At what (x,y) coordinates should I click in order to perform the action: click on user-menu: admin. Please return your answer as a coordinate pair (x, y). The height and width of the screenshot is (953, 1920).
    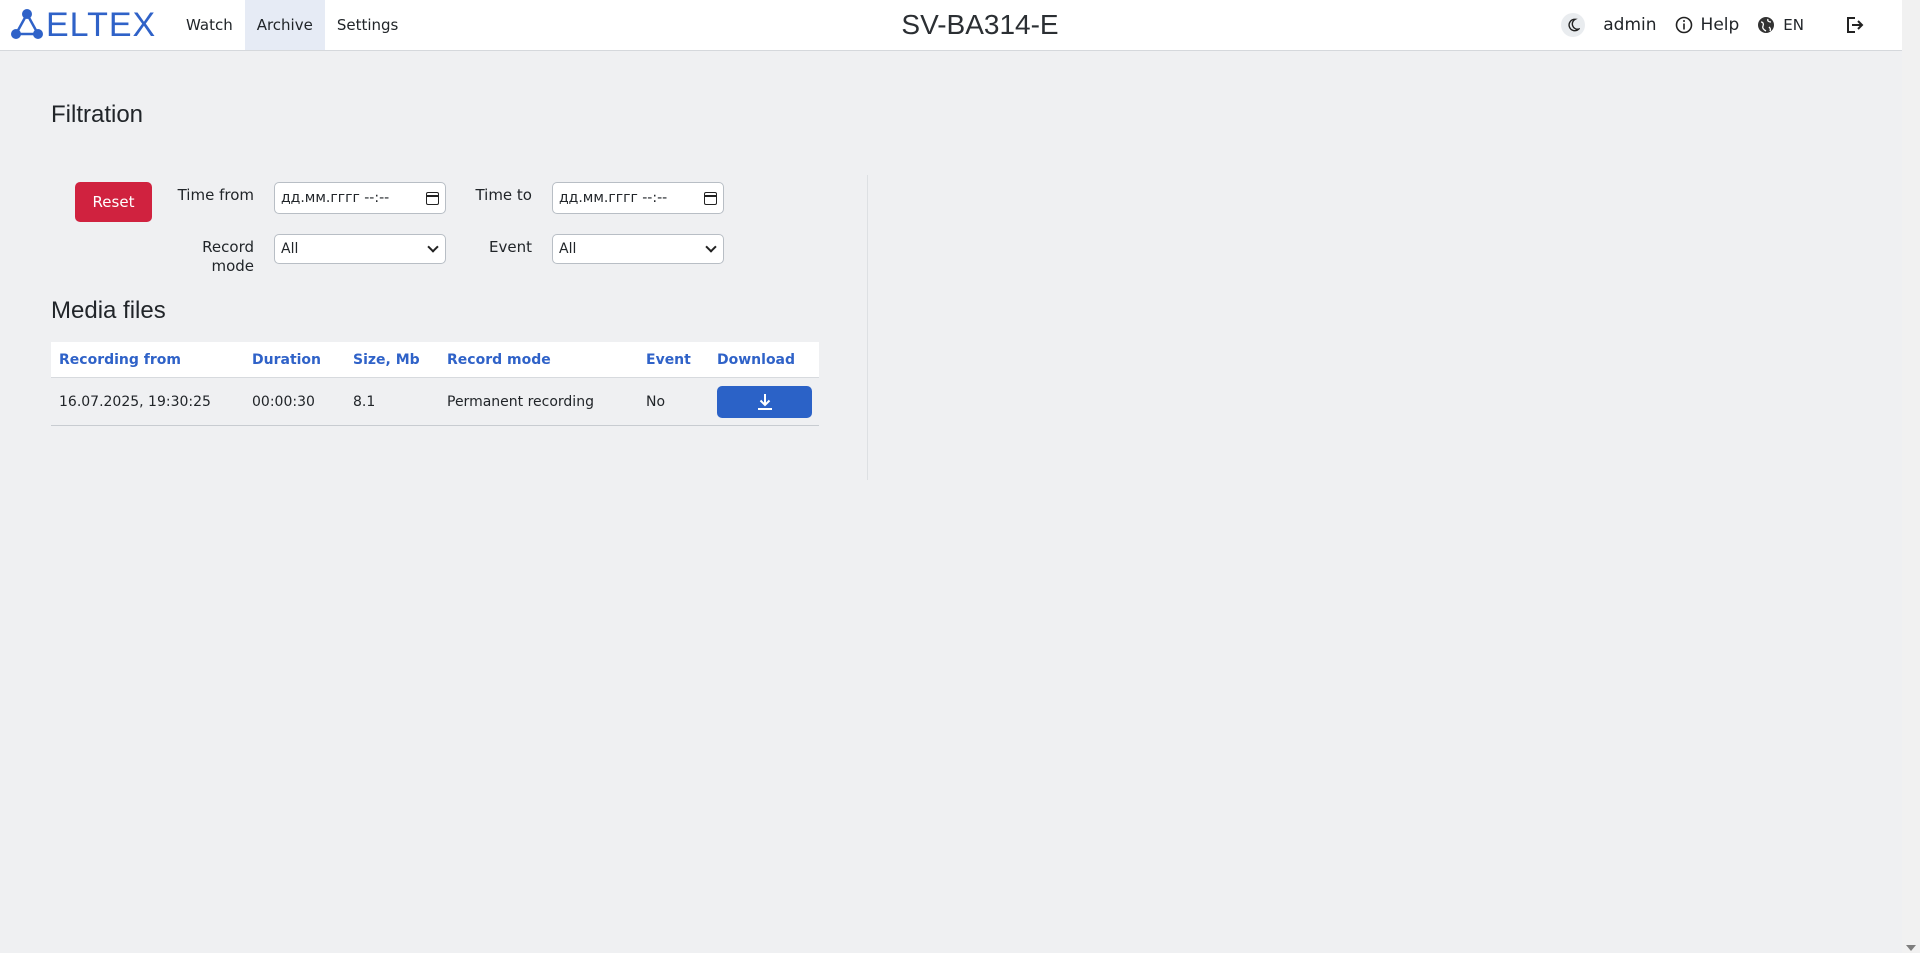
    Looking at the image, I should click on (1629, 25).